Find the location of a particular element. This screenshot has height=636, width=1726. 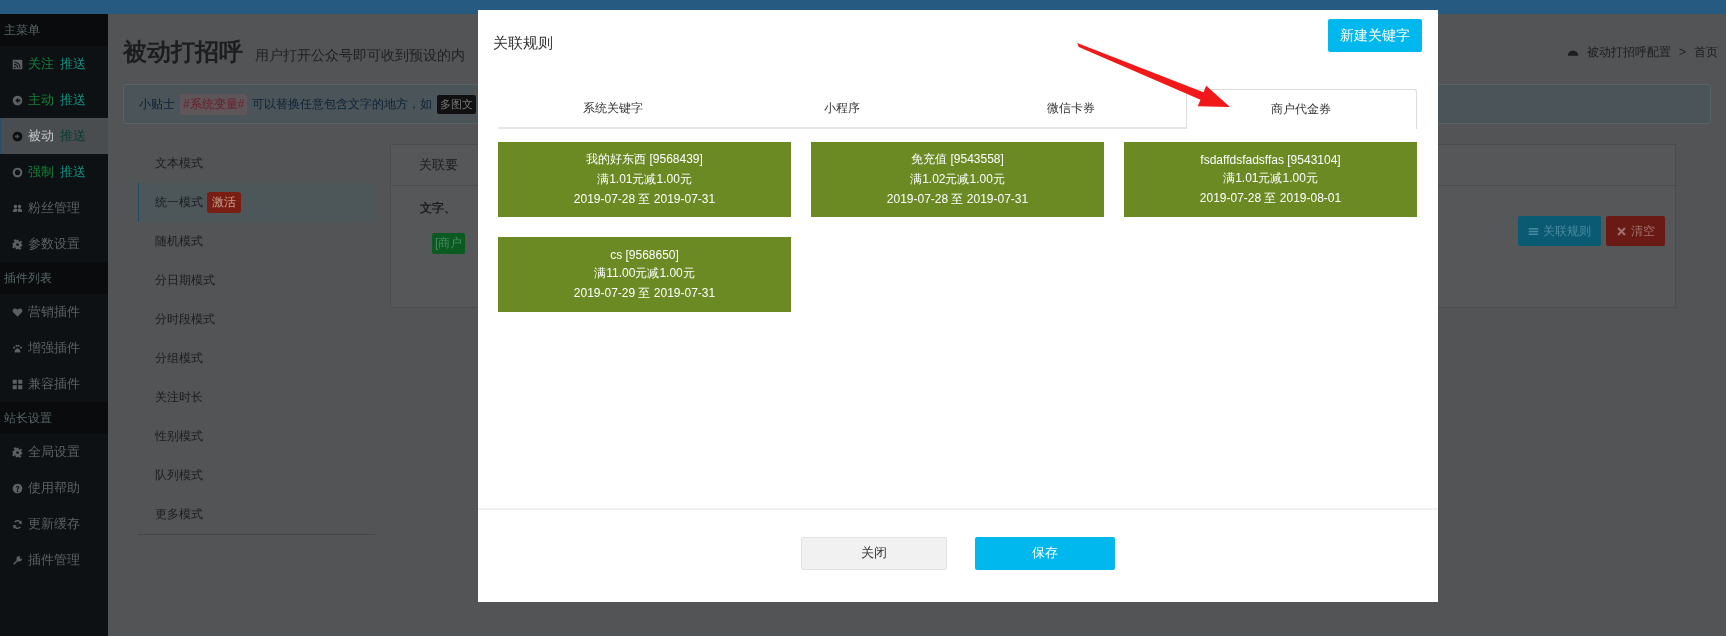

sidebar-item: 增强插件 is located at coordinates (54, 348).